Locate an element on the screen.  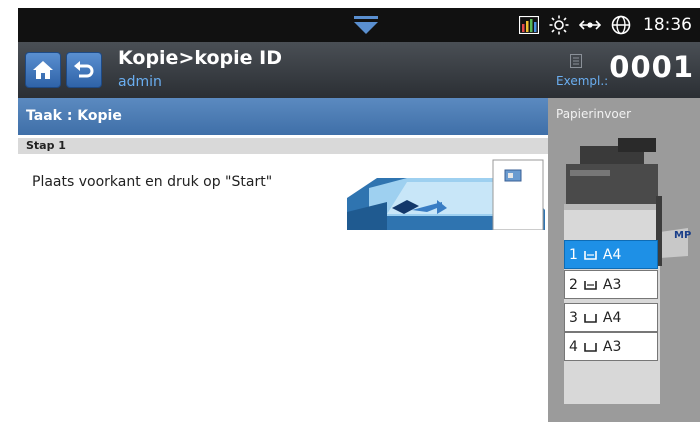
step-header: Stap 1 is located at coordinates (283, 146).